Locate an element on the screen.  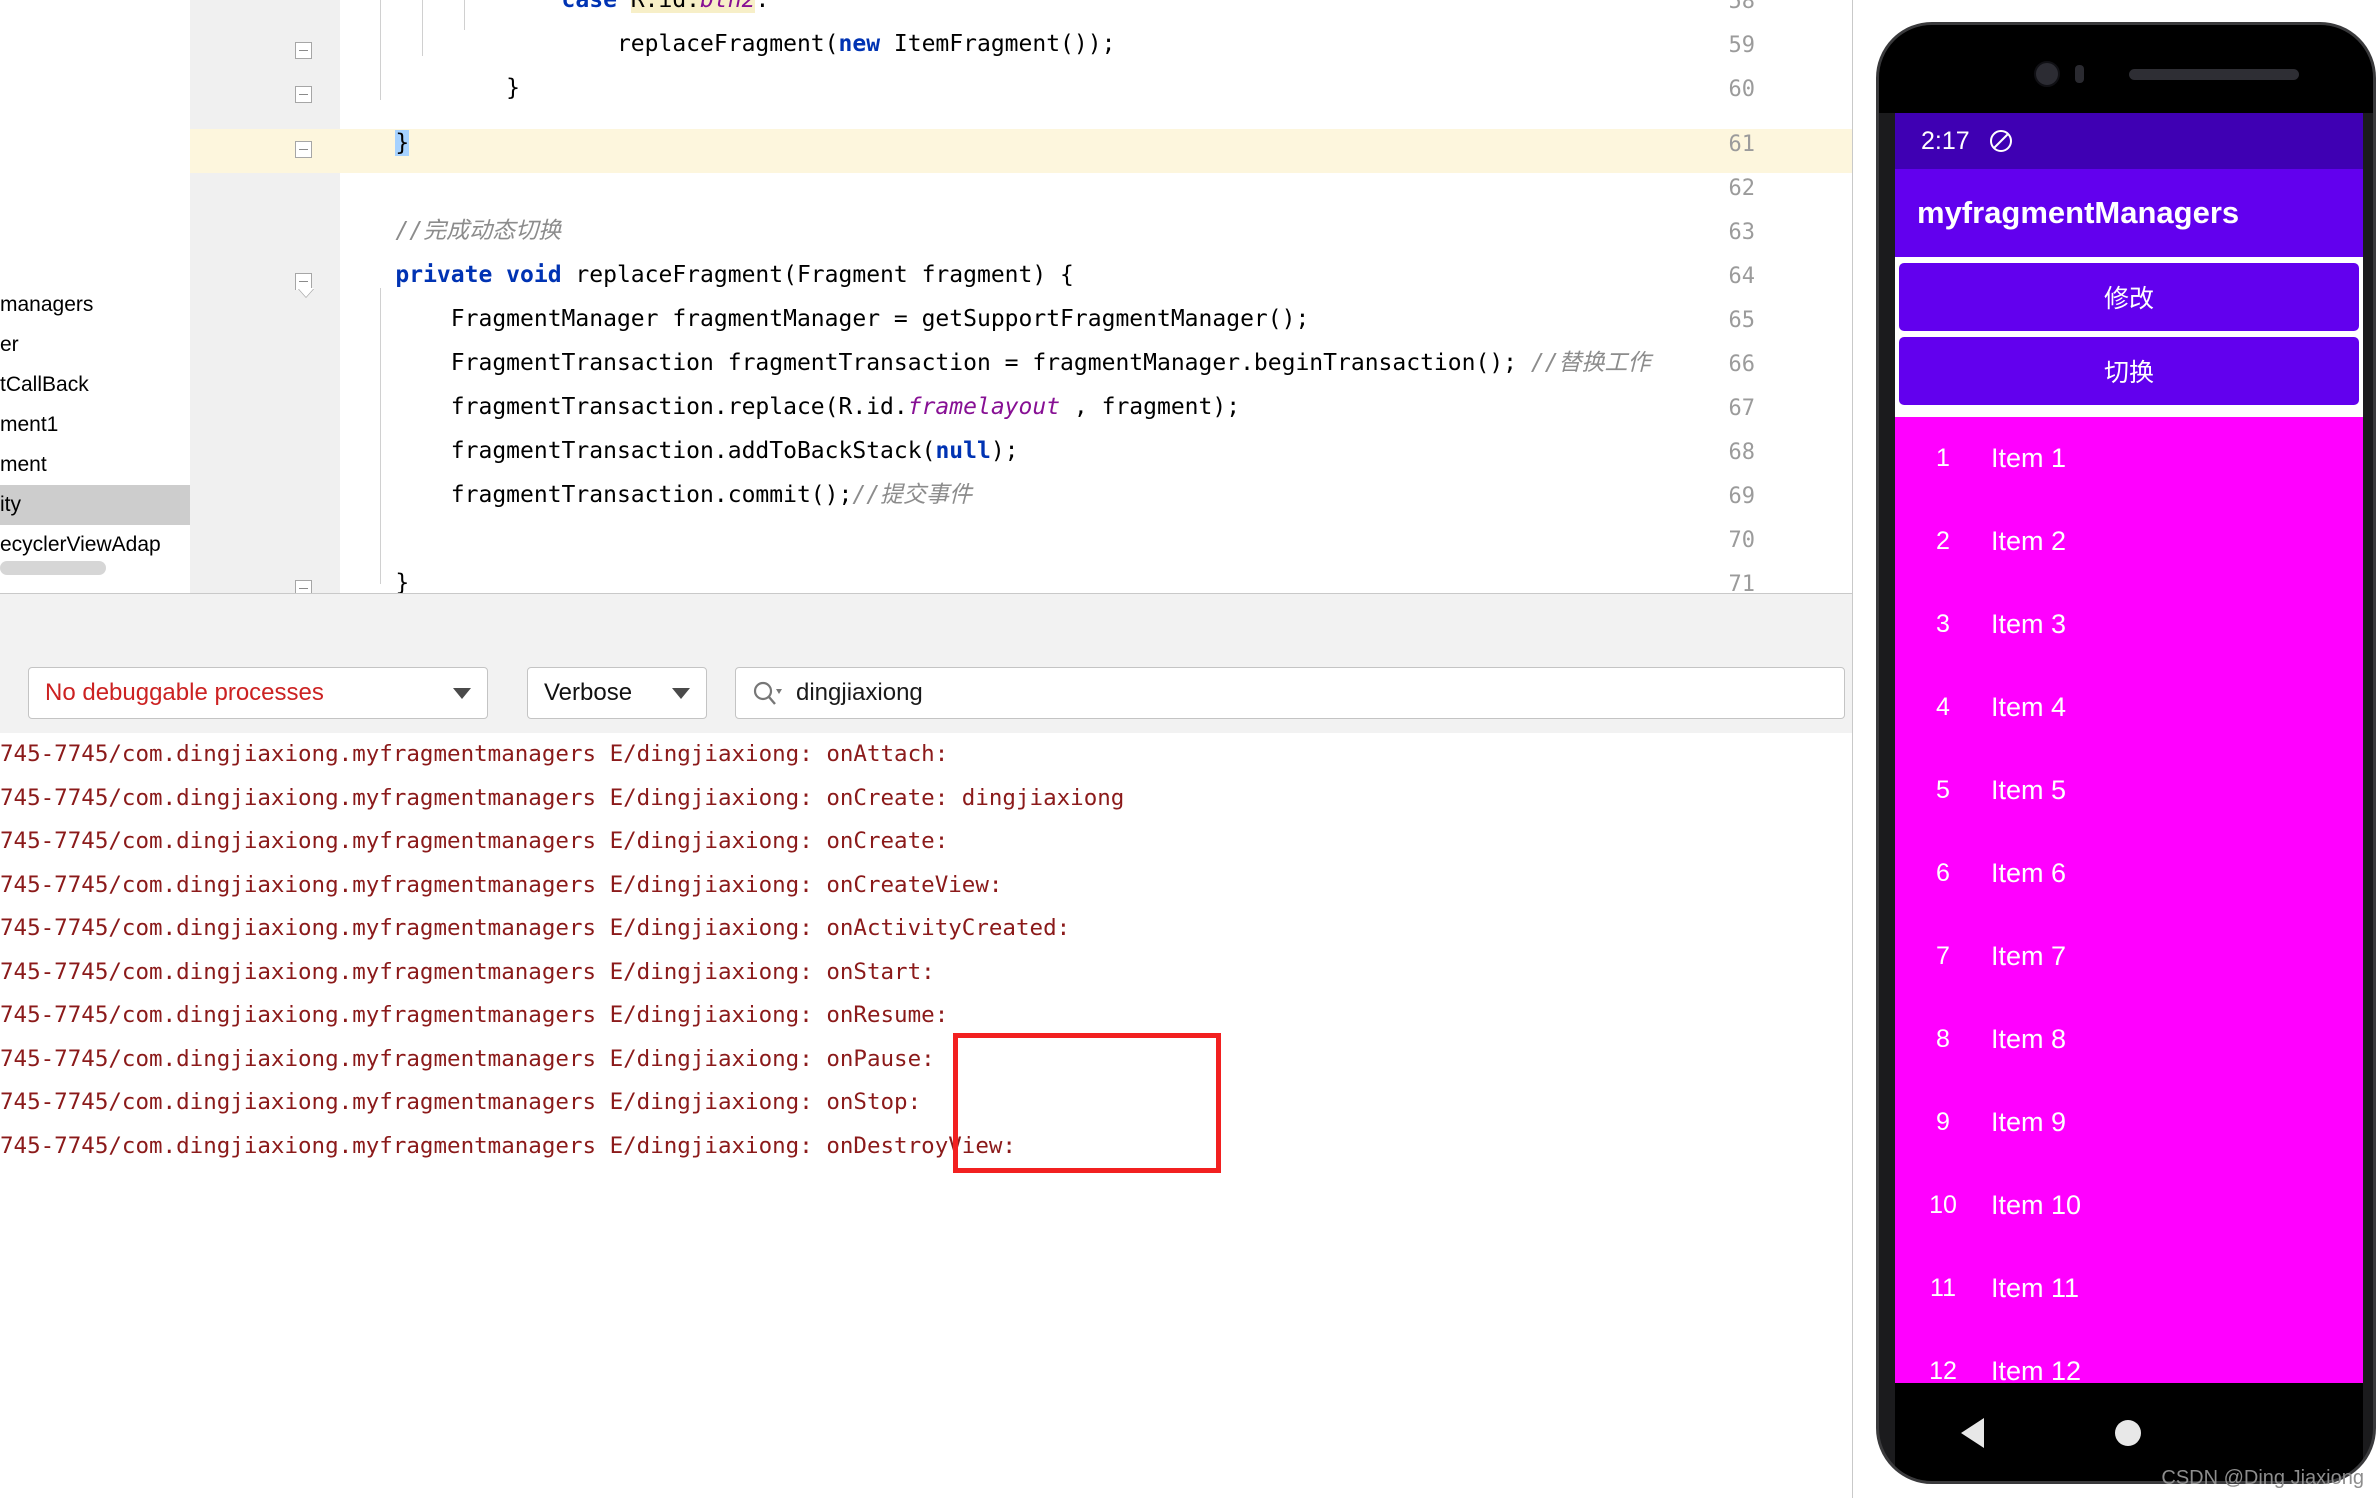
list-item: 11 Item 11 is located at coordinates (2129, 1288).